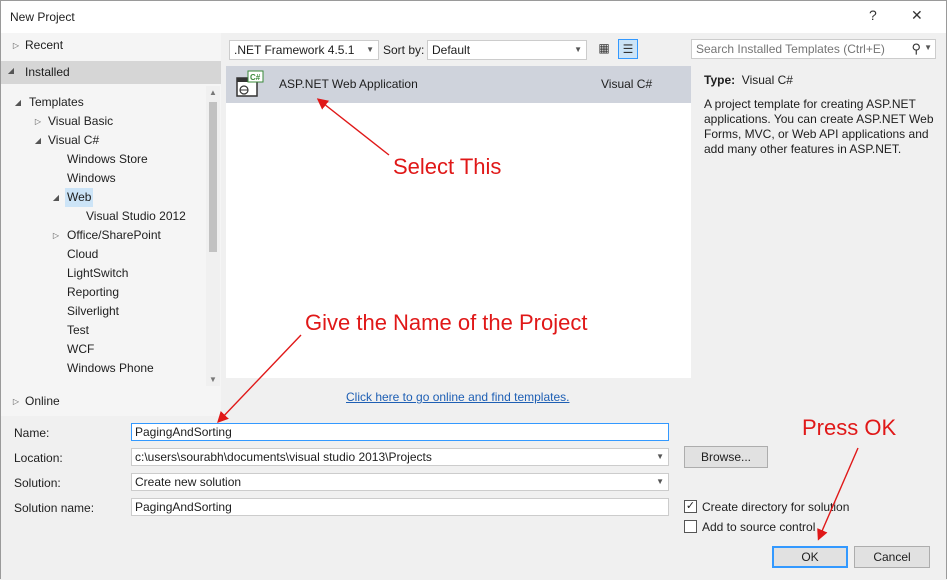 This screenshot has height=580, width=947. Describe the element at coordinates (91, 178) in the screenshot. I see `tree-item-windows: Windows` at that location.